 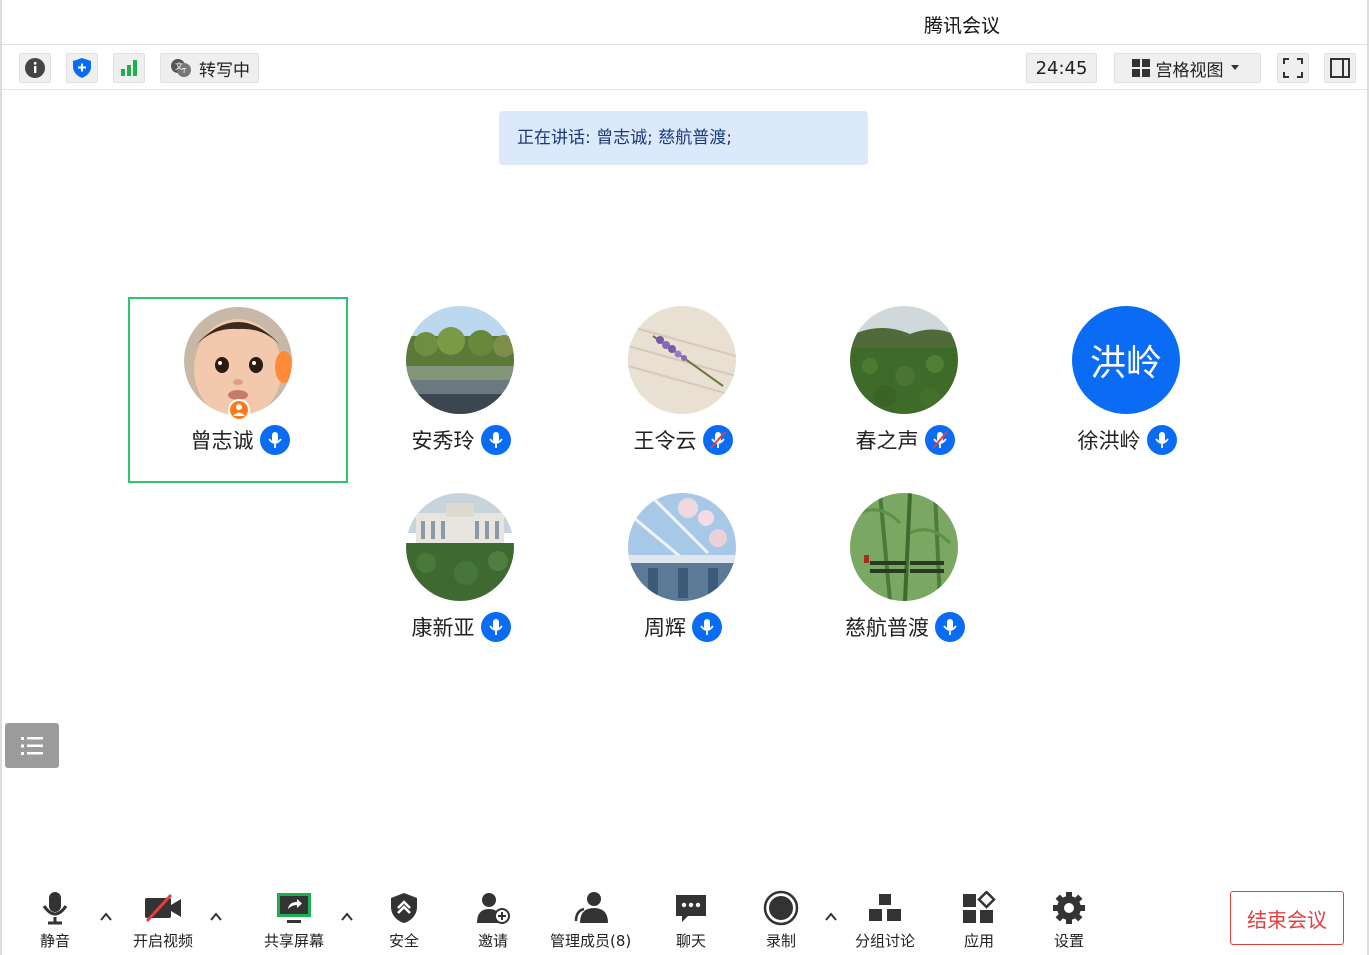 I want to click on breakout-rooms-button: 分组讨论, so click(x=885, y=919).